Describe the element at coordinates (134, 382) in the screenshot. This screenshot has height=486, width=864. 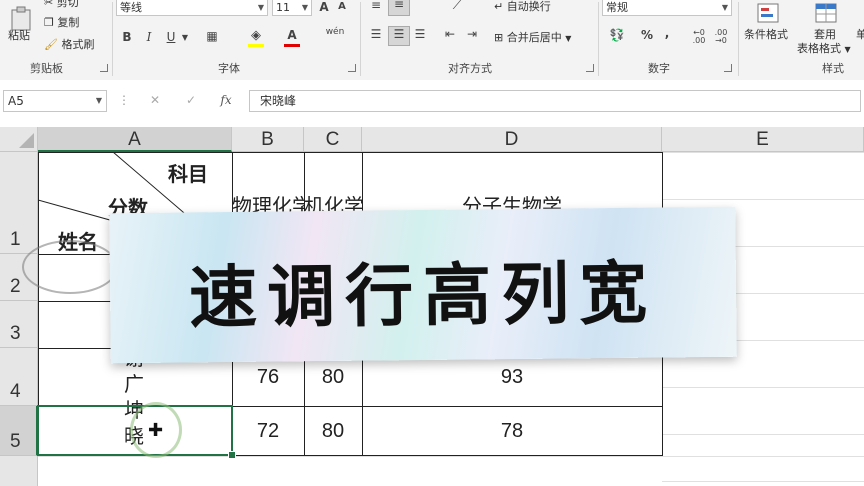
I see `cell-a4-line2: 广` at that location.